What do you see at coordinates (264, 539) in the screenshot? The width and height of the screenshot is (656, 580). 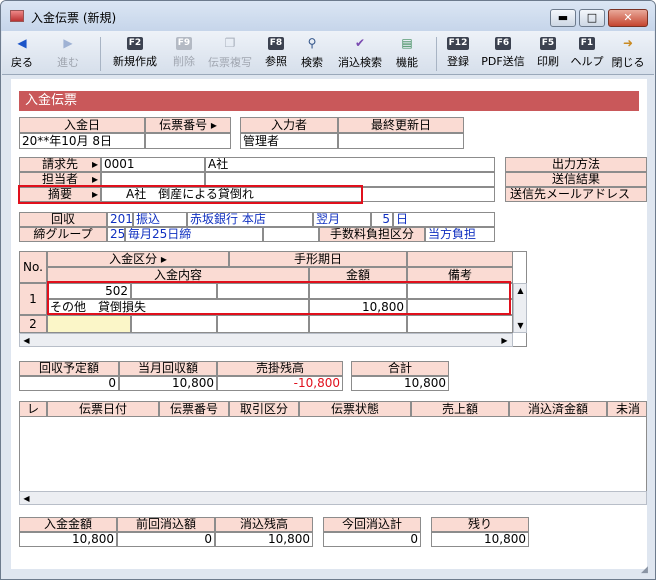 I see `match-balance-value: 10,800` at bounding box center [264, 539].